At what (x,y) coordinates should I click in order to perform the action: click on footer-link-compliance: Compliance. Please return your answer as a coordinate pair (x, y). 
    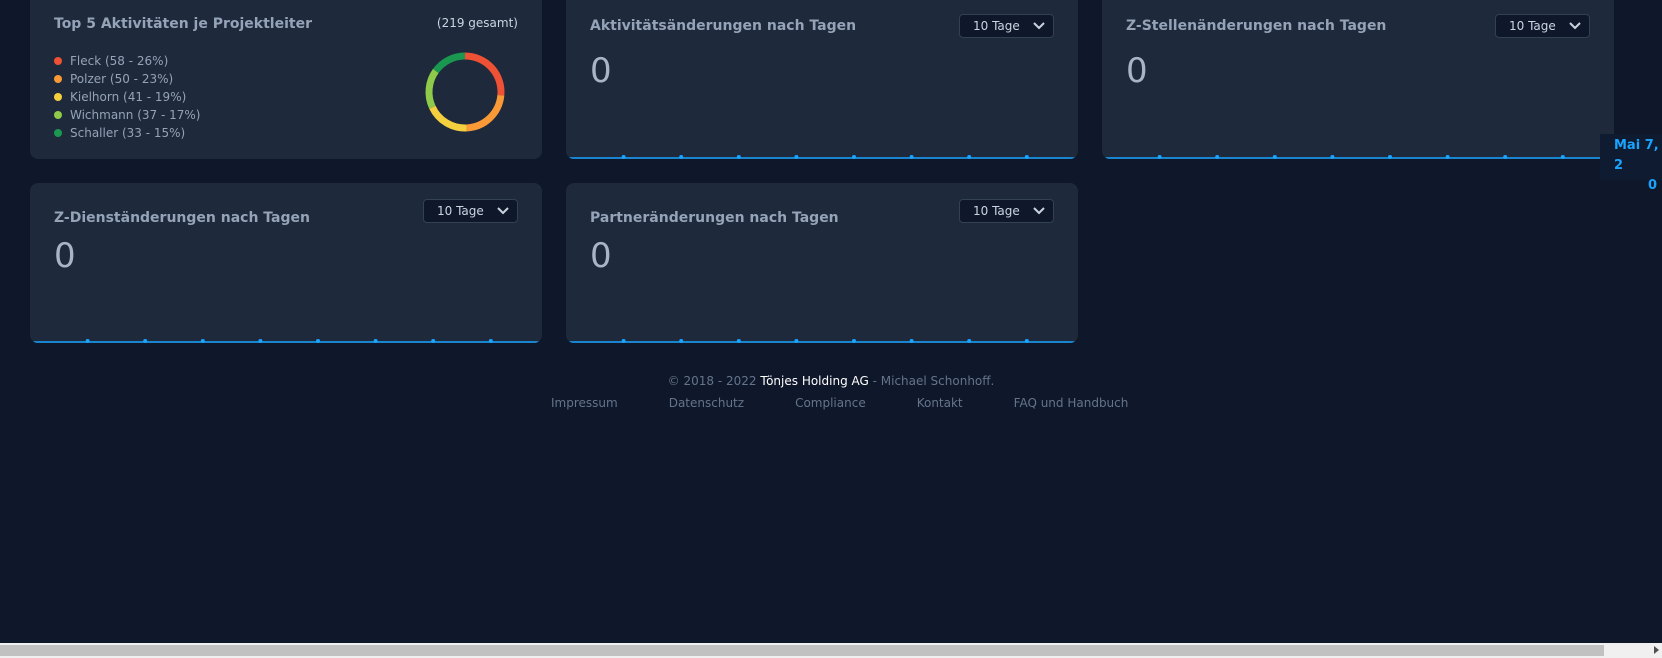
    Looking at the image, I should click on (830, 403).